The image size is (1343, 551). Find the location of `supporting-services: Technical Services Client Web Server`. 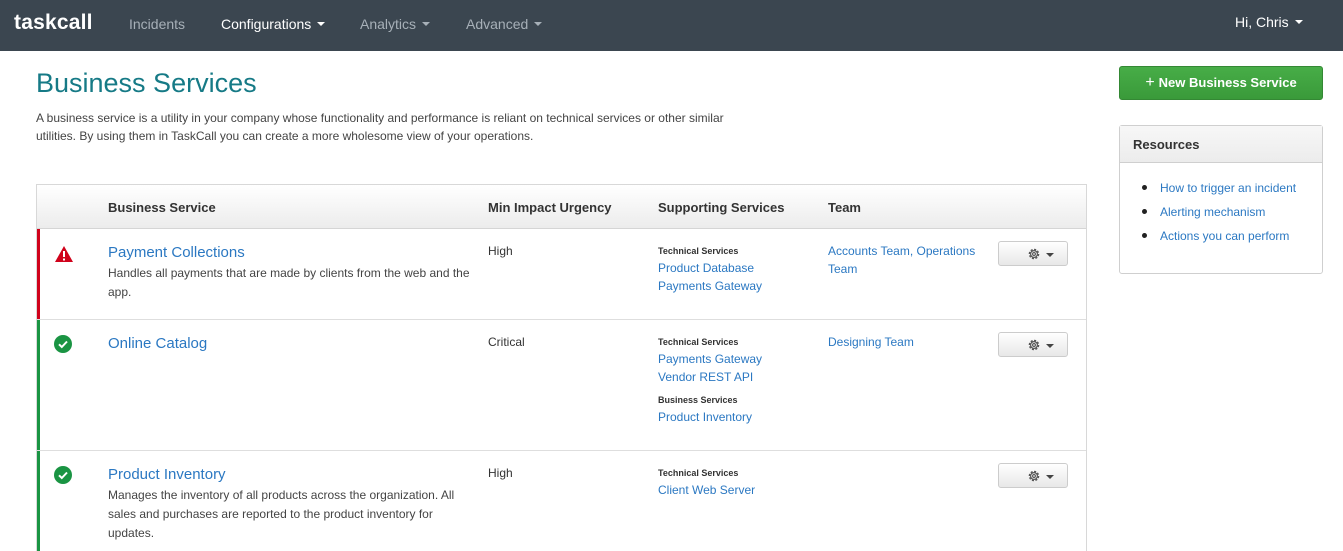

supporting-services: Technical Services Client Web Server is located at coordinates (738, 483).